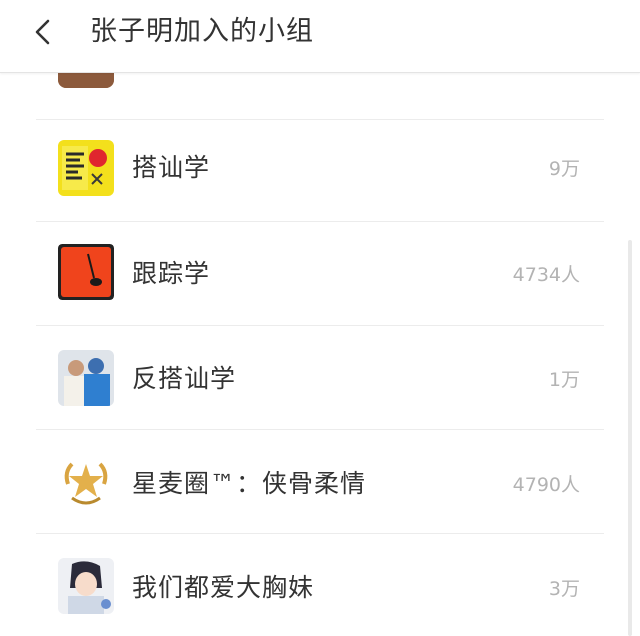 The image size is (640, 636). Describe the element at coordinates (546, 275) in the screenshot. I see `member-count: 4734人` at that location.